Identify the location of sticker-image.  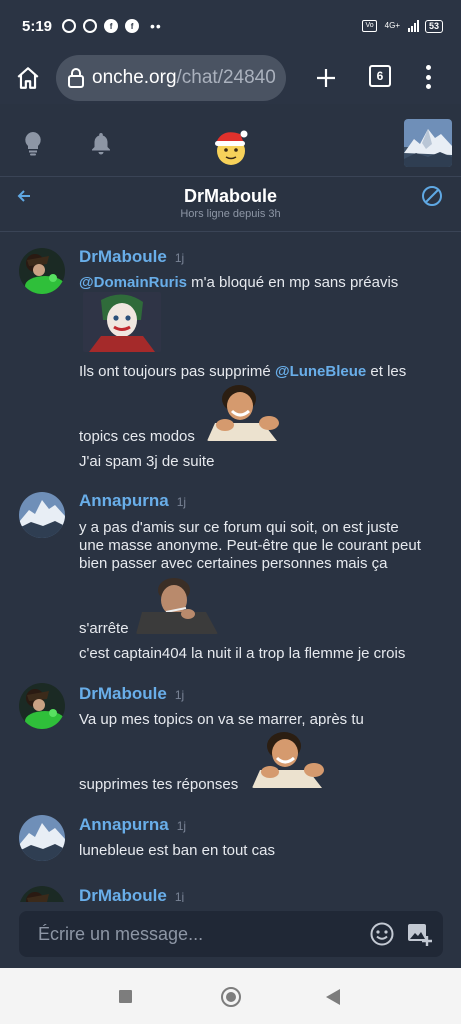
(122, 322).